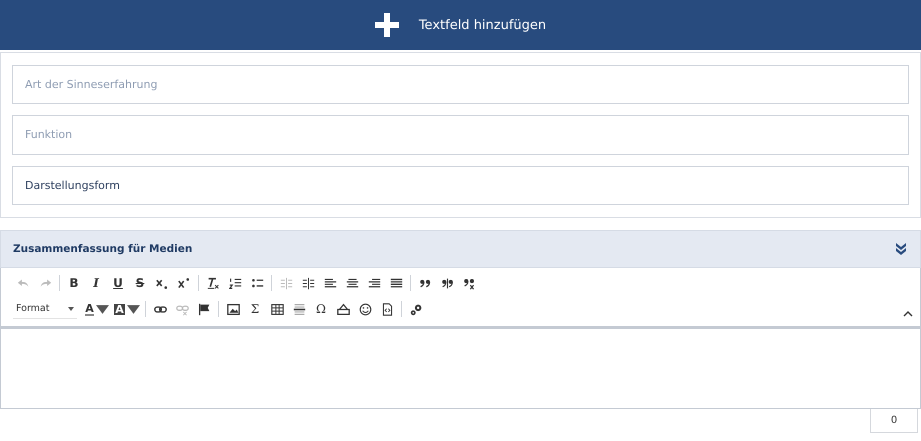  What do you see at coordinates (469, 283) in the screenshot?
I see `remove-quote-icon` at bounding box center [469, 283].